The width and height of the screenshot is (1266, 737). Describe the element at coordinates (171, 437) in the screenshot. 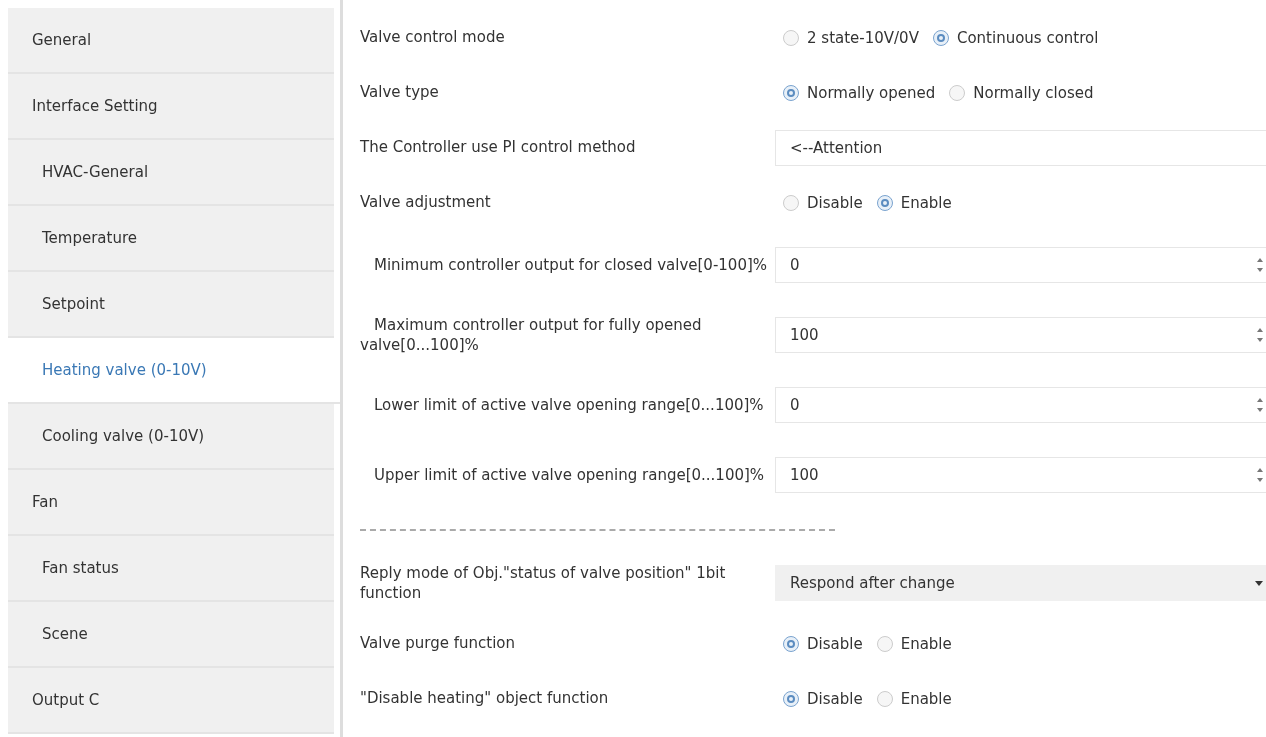

I see `sidebar-item: Cooling valve (0-10V)` at that location.